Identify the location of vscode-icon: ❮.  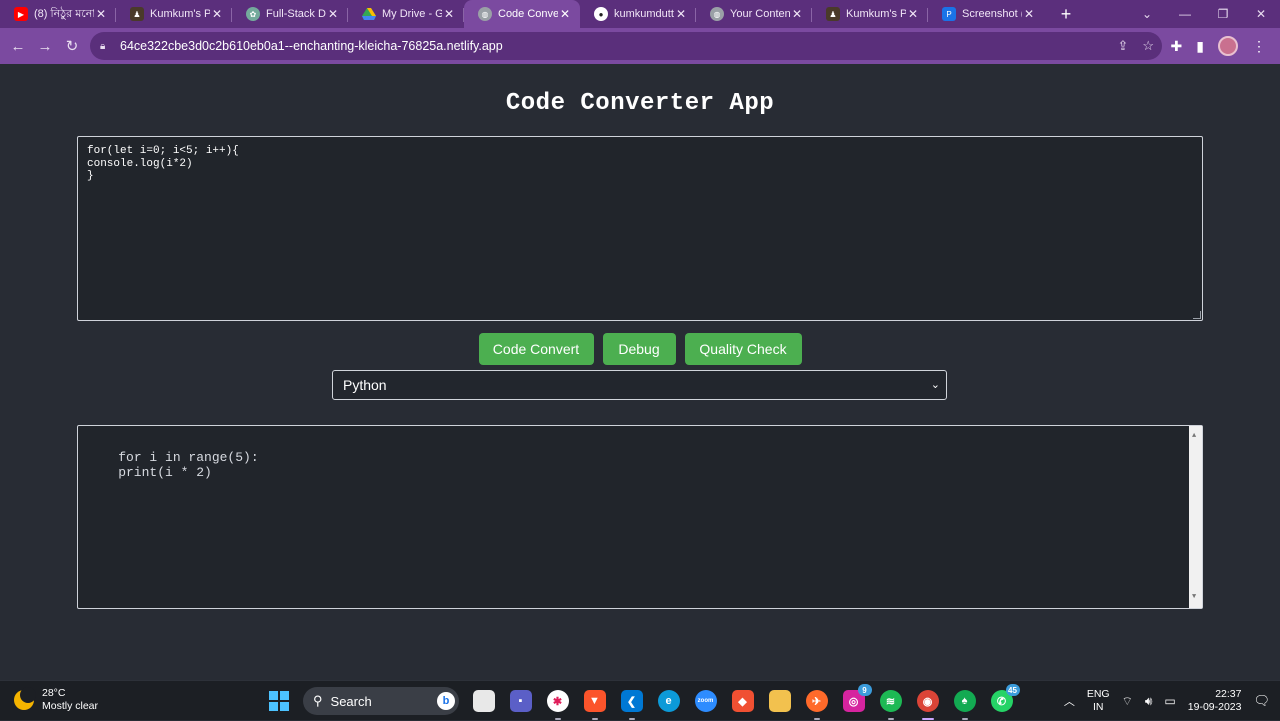
(631, 705).